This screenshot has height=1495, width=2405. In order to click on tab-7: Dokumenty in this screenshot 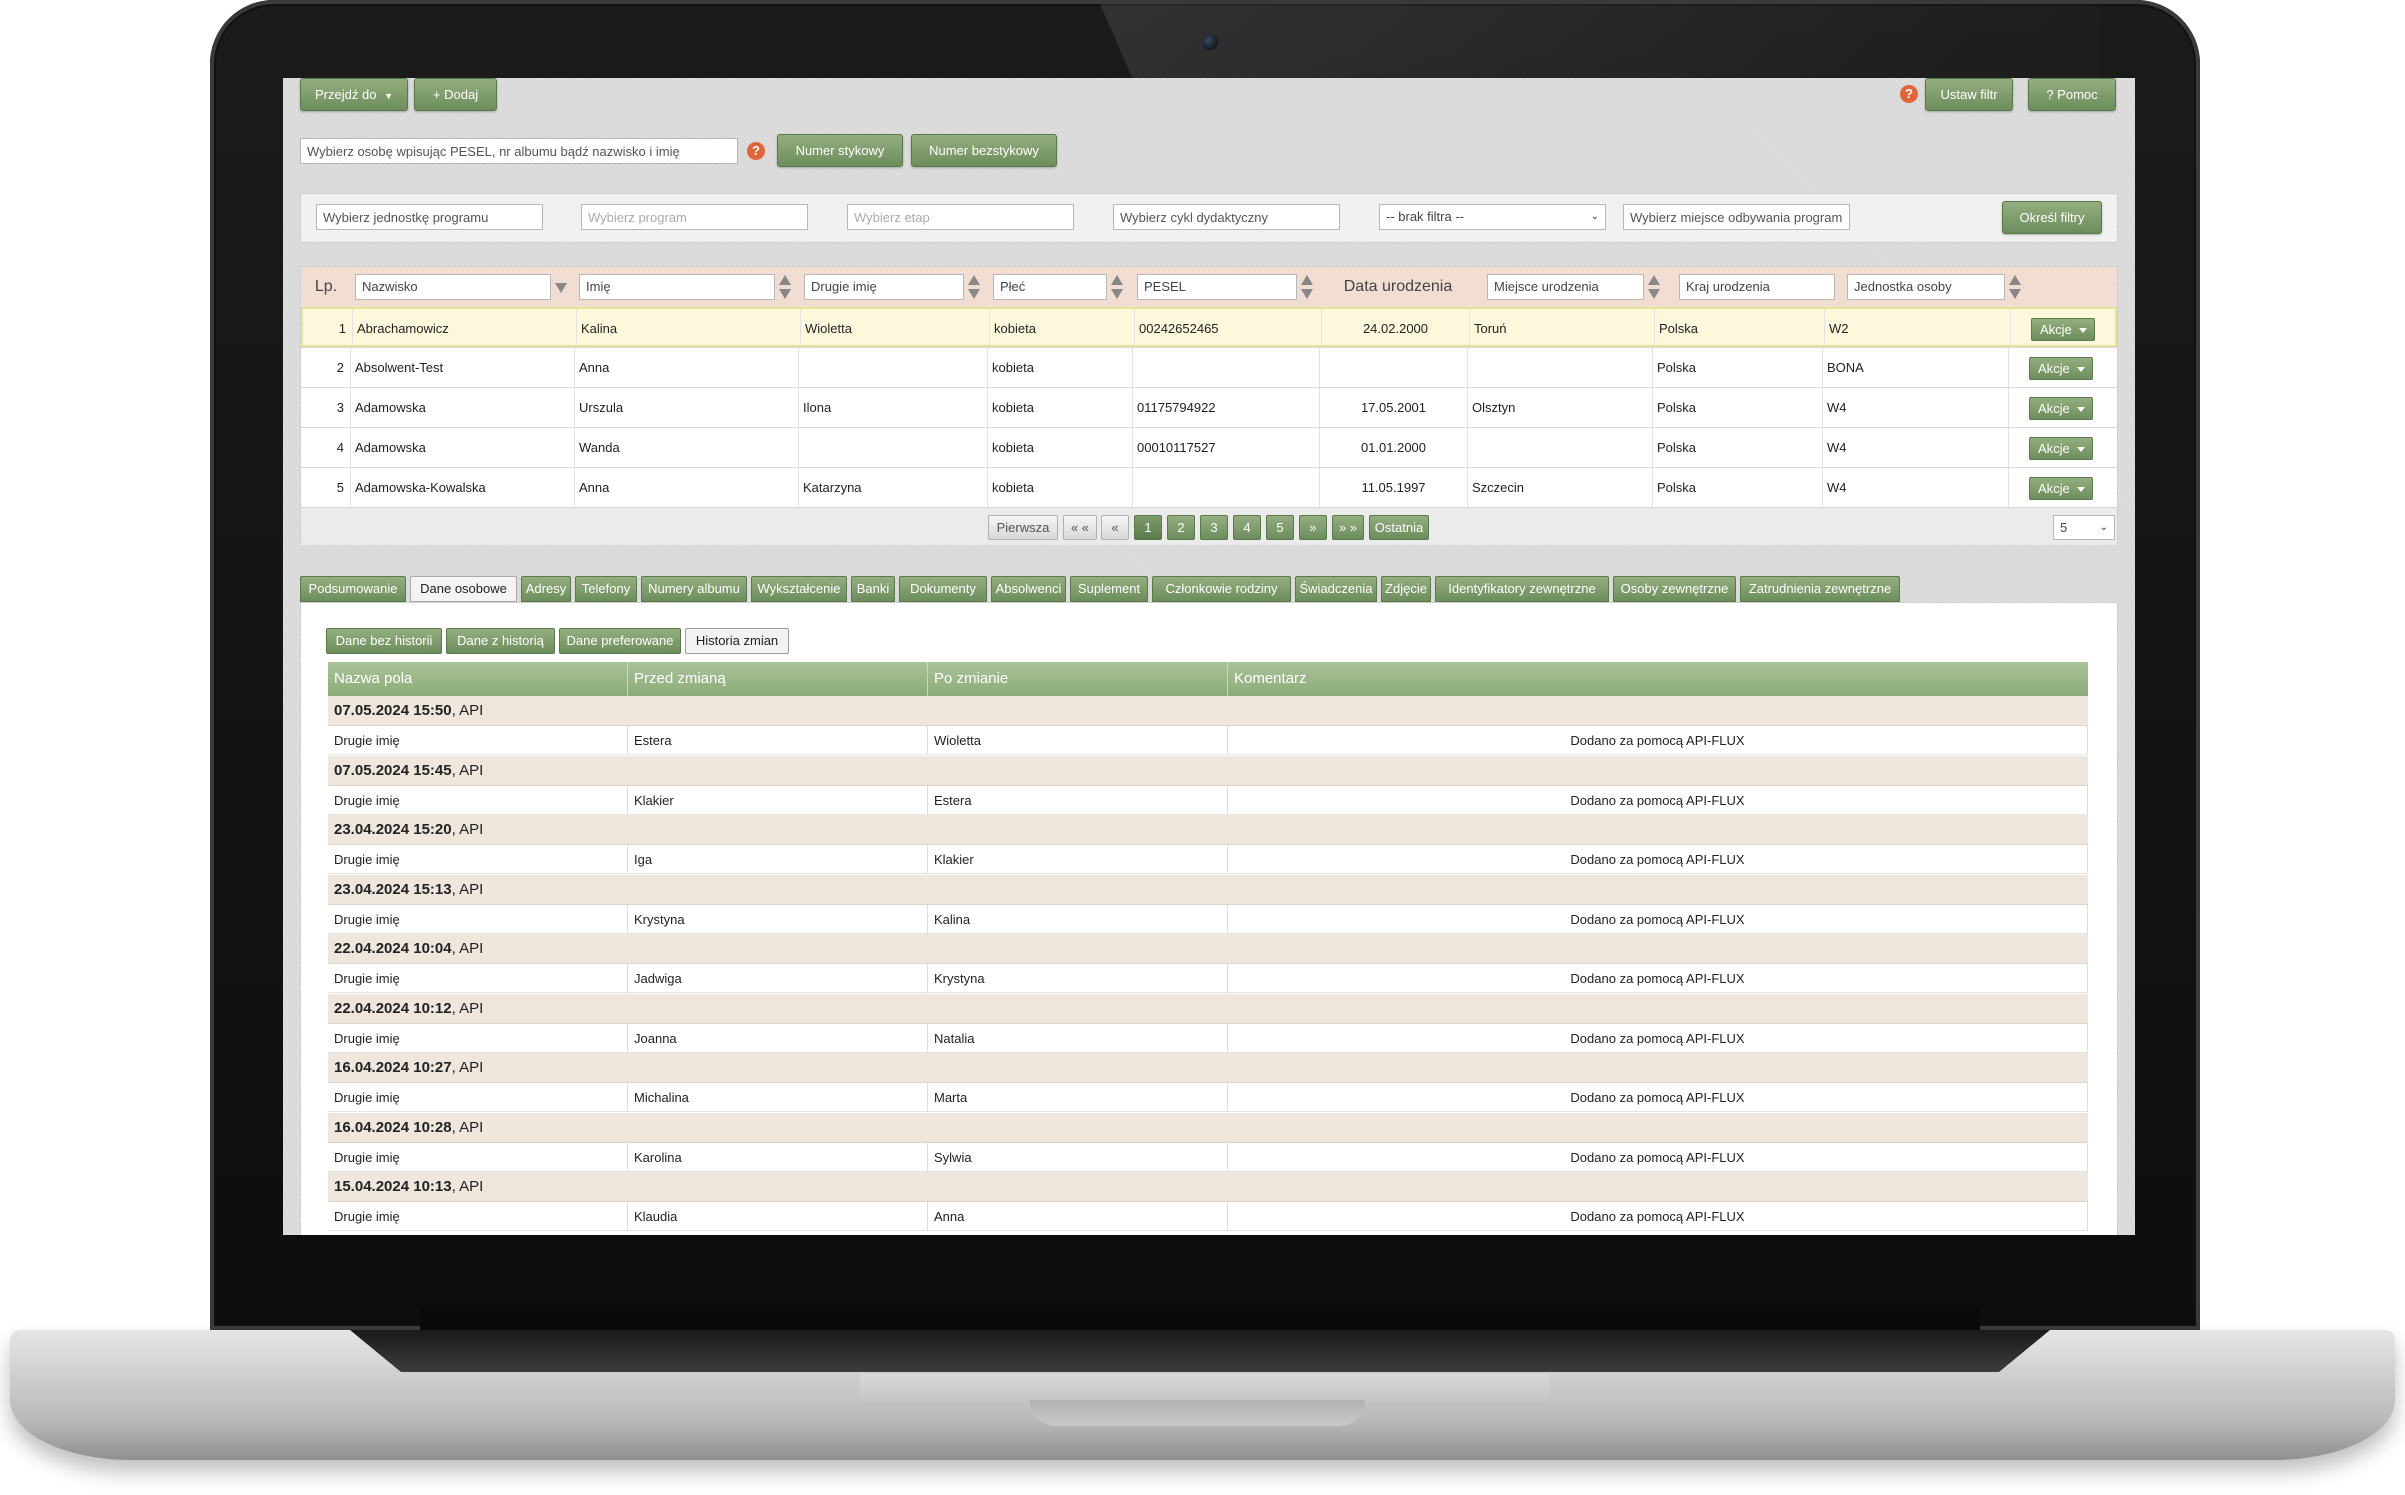, I will do `click(943, 589)`.